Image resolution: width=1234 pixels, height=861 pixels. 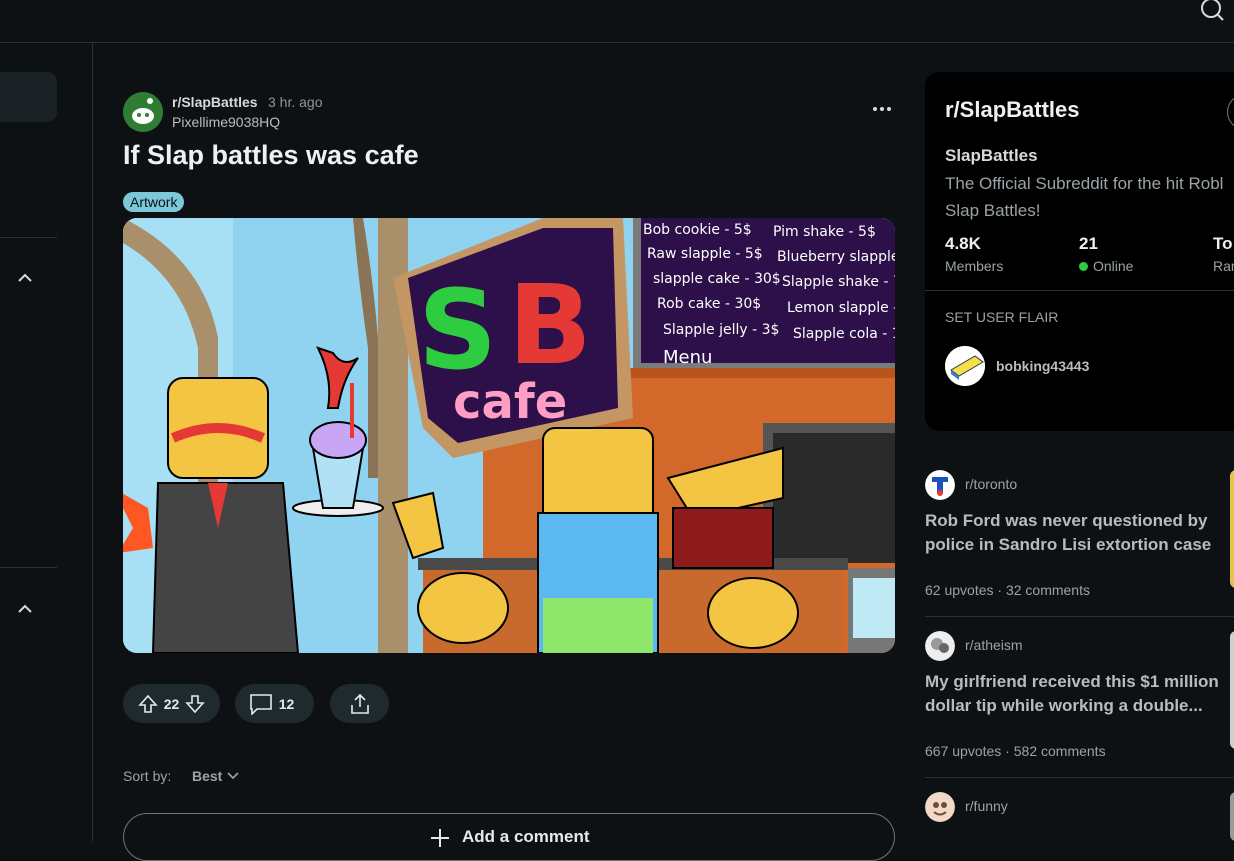 I want to click on snoo-icon, so click(x=143, y=112).